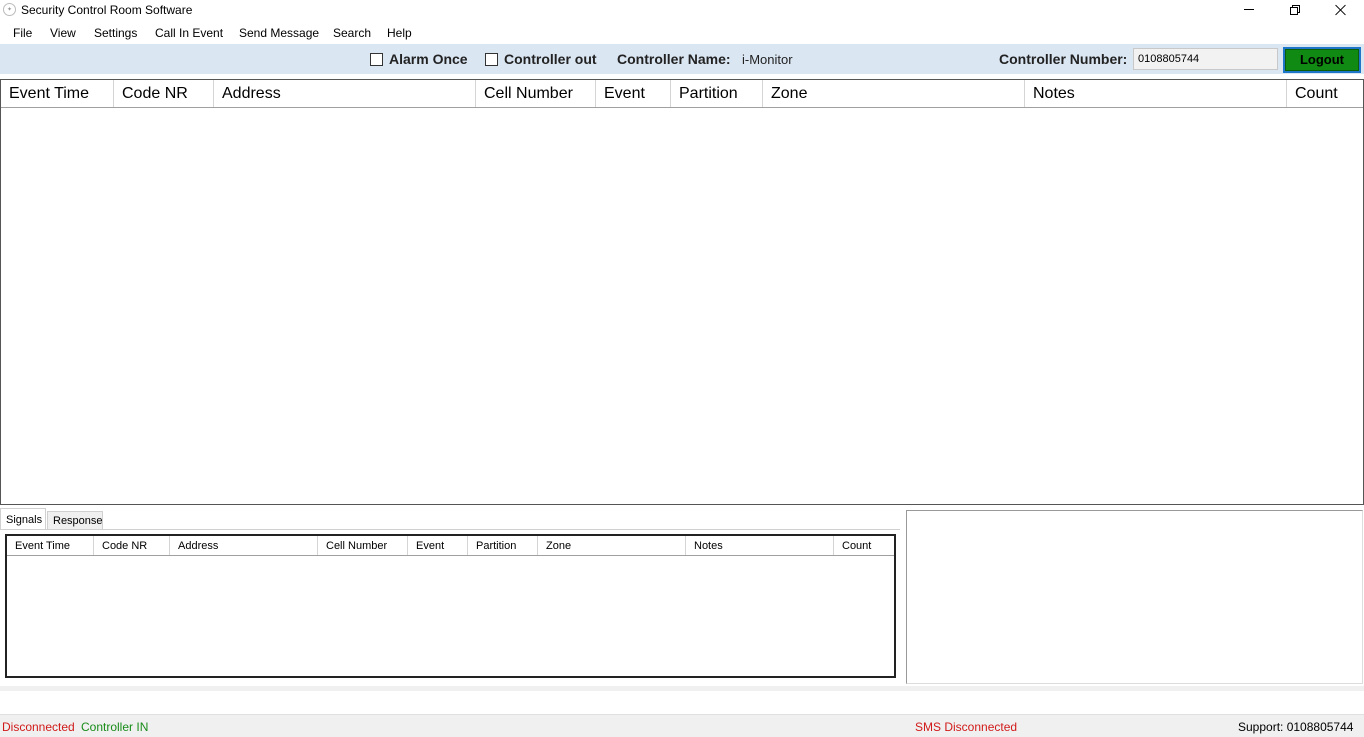 The height and width of the screenshot is (737, 1364). What do you see at coordinates (132, 545) in the screenshot?
I see `signals-column-code-nr: Code NR` at bounding box center [132, 545].